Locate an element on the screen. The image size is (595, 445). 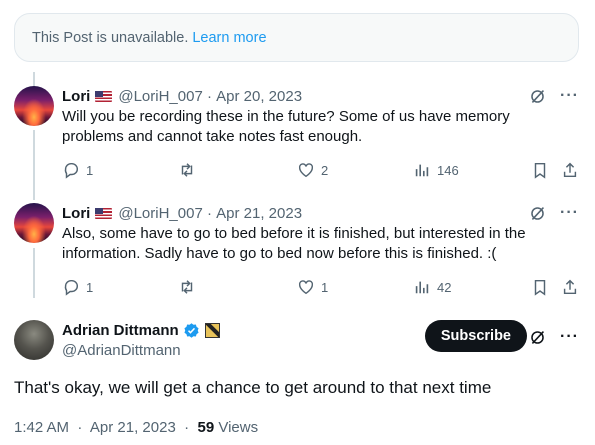
post-timestamp: 1:42 AM · Apr 21, 2023 · 59 Views is located at coordinates (136, 427).